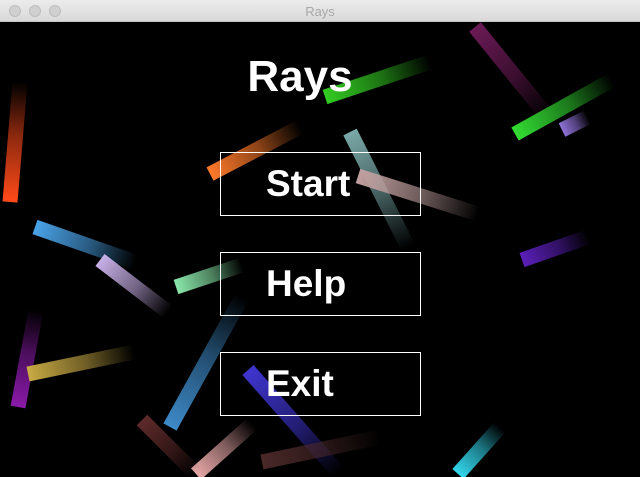  I want to click on help-button: Help, so click(320, 284).